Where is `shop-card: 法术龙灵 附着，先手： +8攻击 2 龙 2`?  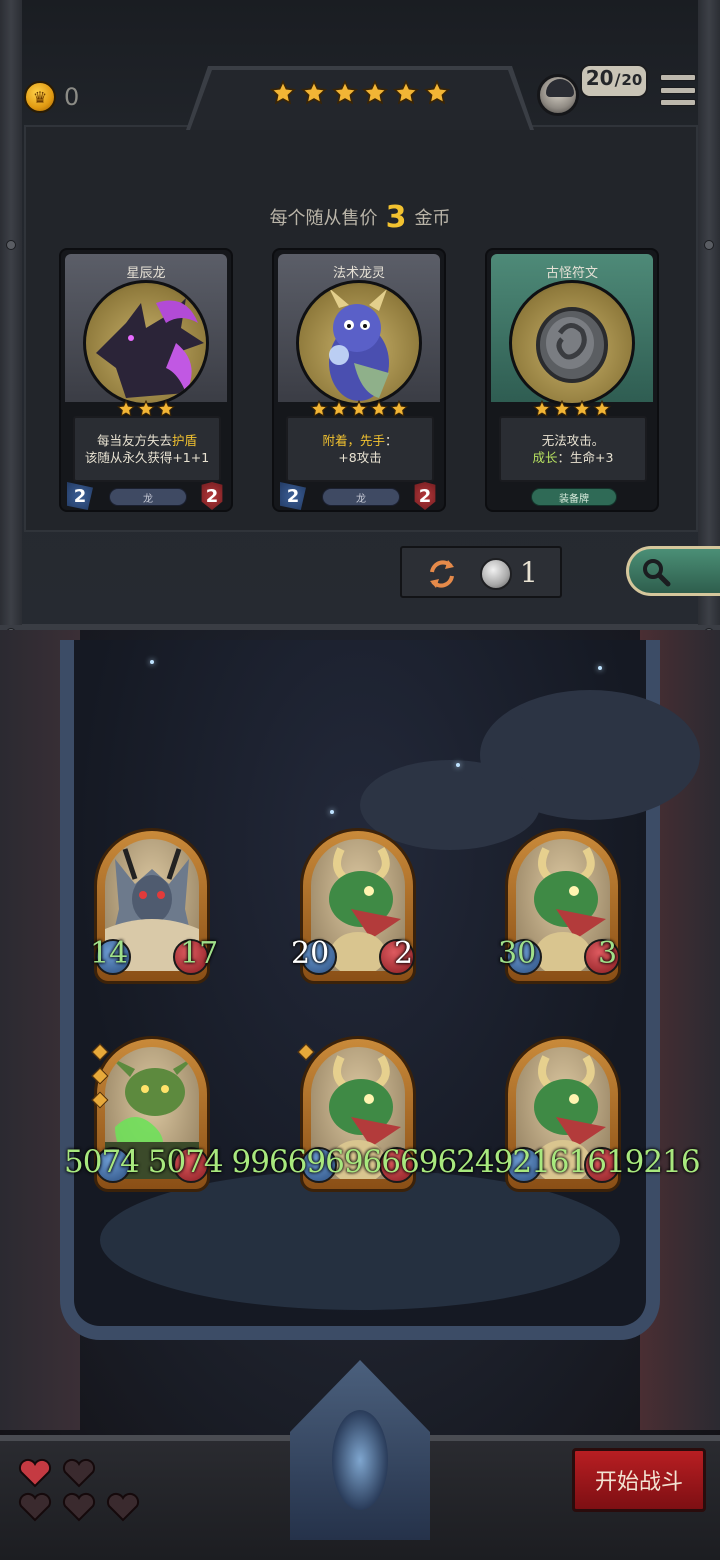 shop-card: 法术龙灵 附着，先手： +8攻击 2 龙 2 is located at coordinates (359, 380).